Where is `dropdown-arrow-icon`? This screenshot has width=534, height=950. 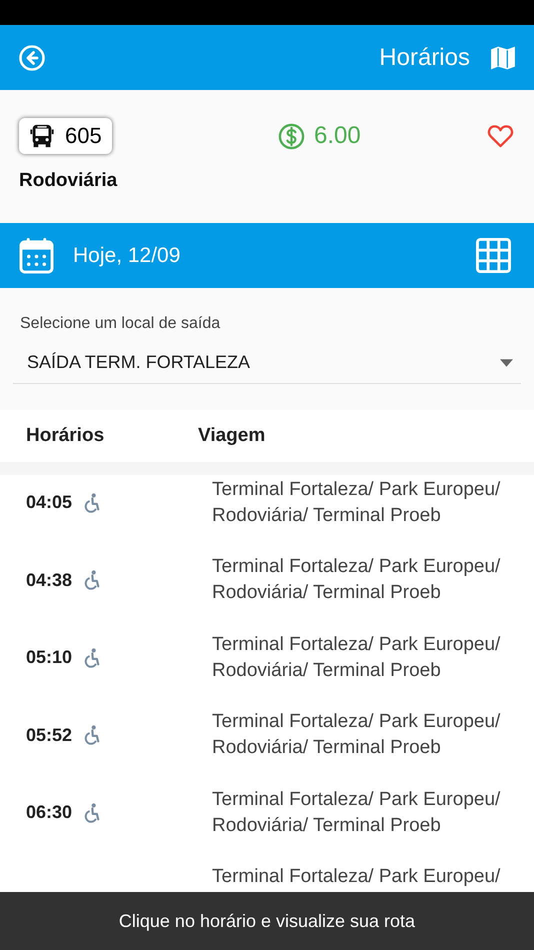 dropdown-arrow-icon is located at coordinates (506, 362).